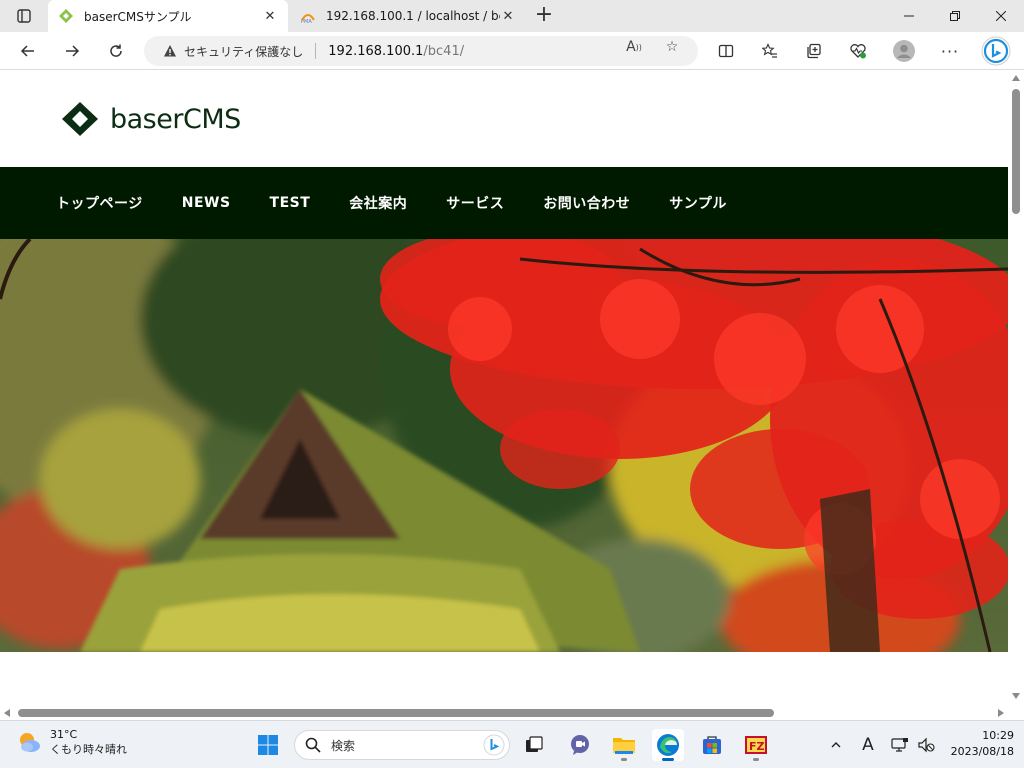  Describe the element at coordinates (1016, 696) in the screenshot. I see `scroll-down-arrow-icon` at that location.